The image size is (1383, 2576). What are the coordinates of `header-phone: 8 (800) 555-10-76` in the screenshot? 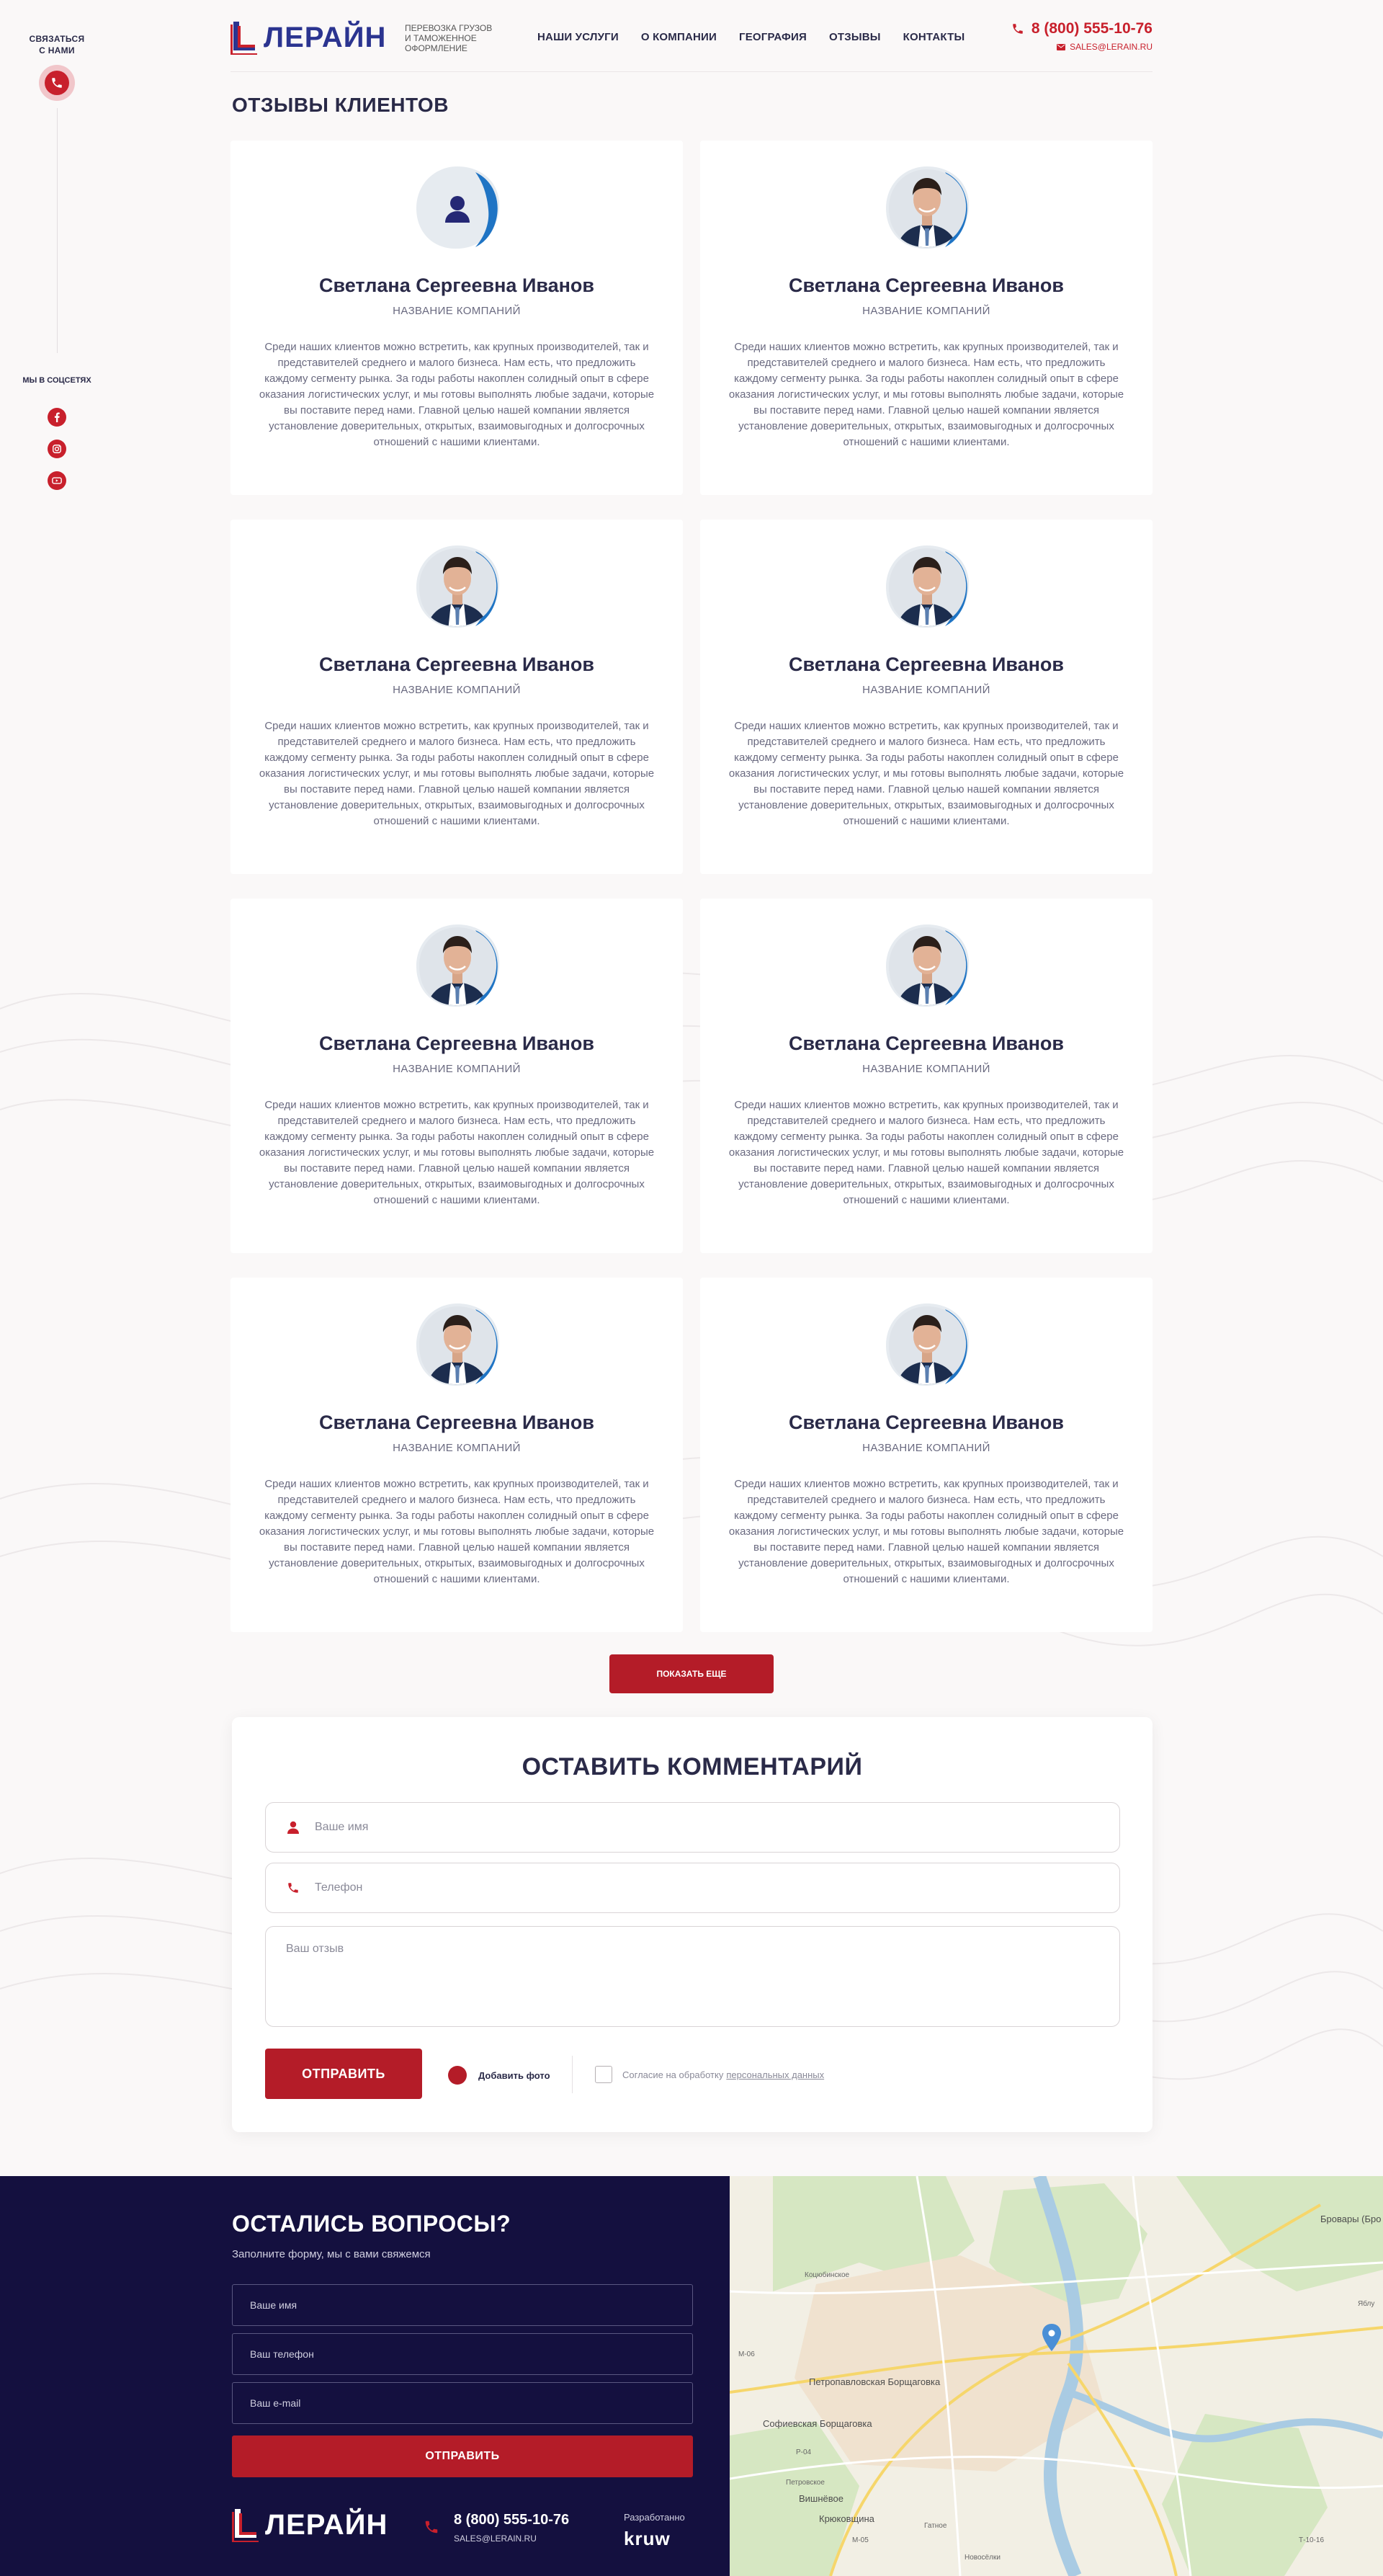 It's located at (1081, 28).